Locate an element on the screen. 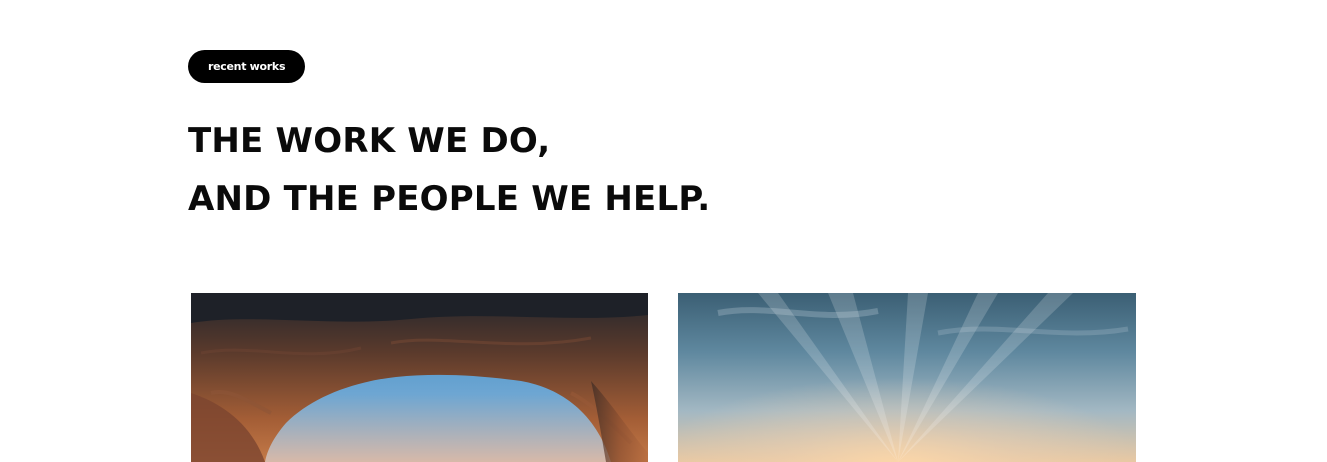 This screenshot has width=1327, height=462. sunrise-sky-image is located at coordinates (907, 377).